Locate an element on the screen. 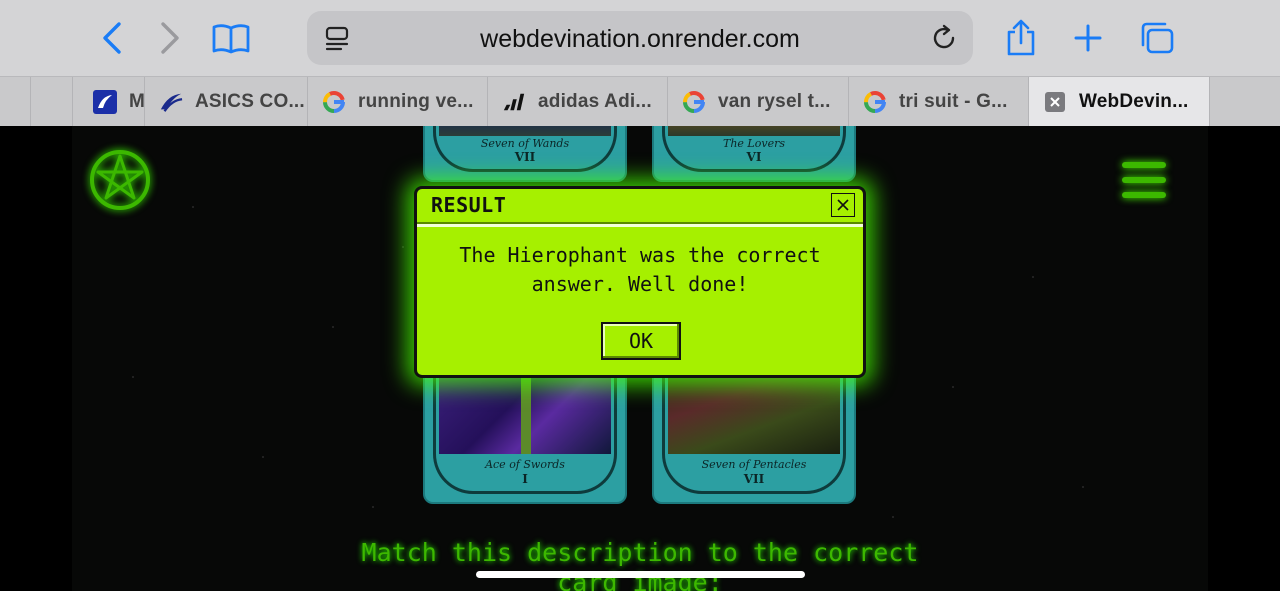  card-name: Ace of Swords is located at coordinates (525, 464).